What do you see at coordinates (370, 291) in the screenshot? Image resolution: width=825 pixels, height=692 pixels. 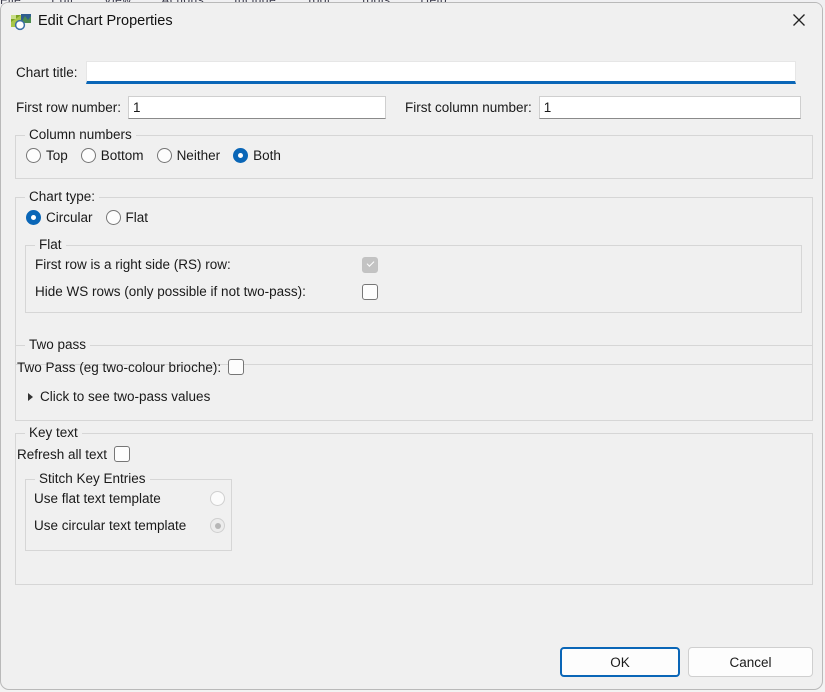 I see `checkbox-hide-ws-rows` at bounding box center [370, 291].